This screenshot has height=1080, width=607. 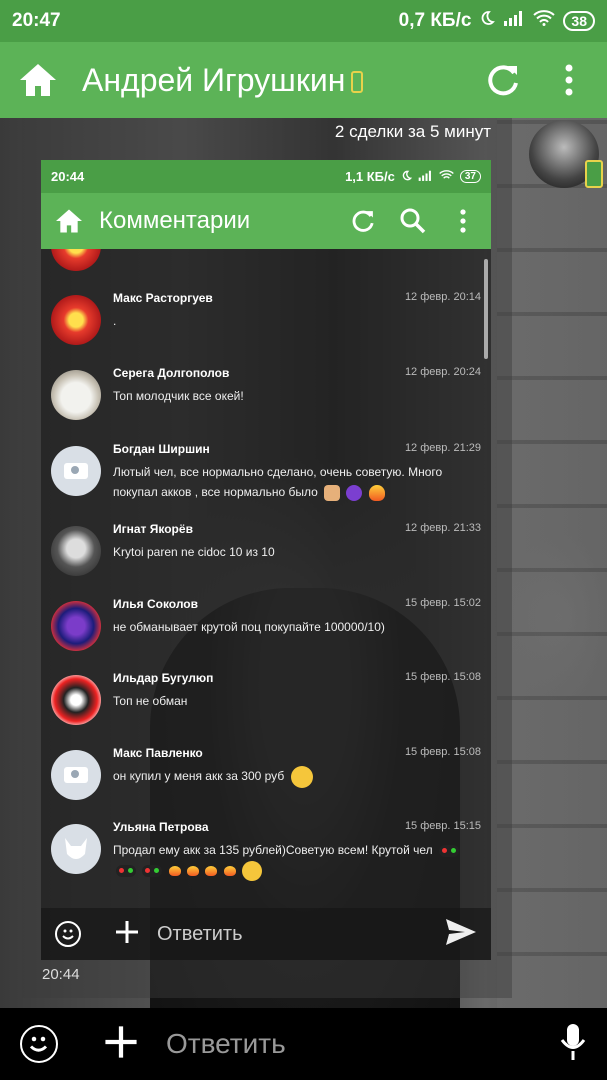 What do you see at coordinates (175, 220) in the screenshot?
I see `embedded-title: Комментарии` at bounding box center [175, 220].